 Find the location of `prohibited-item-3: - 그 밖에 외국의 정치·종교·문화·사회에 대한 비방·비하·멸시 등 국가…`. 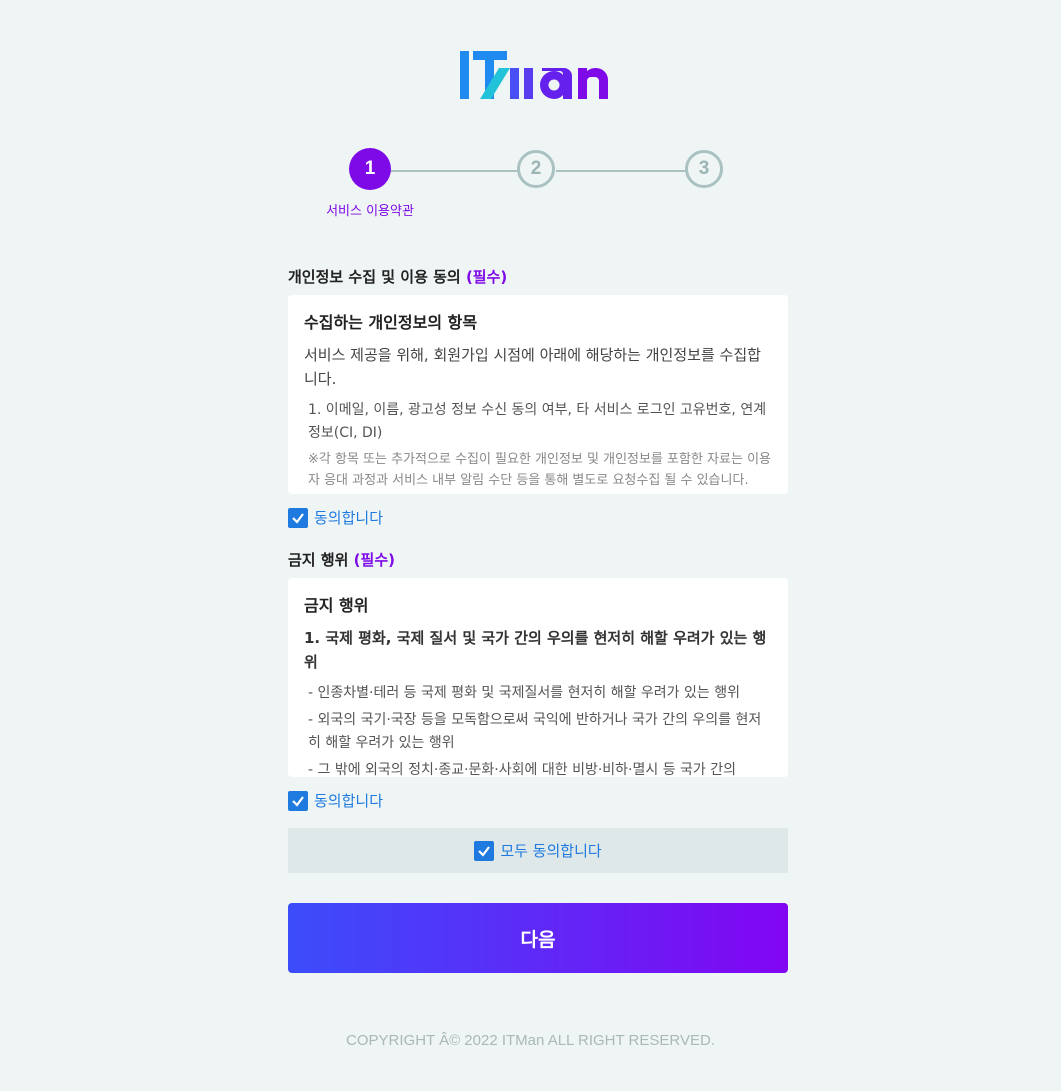

prohibited-item-3: - 그 밖에 외국의 정치·종교·문화·사회에 대한 비방·비하·멸시 등 국가… is located at coordinates (522, 769).